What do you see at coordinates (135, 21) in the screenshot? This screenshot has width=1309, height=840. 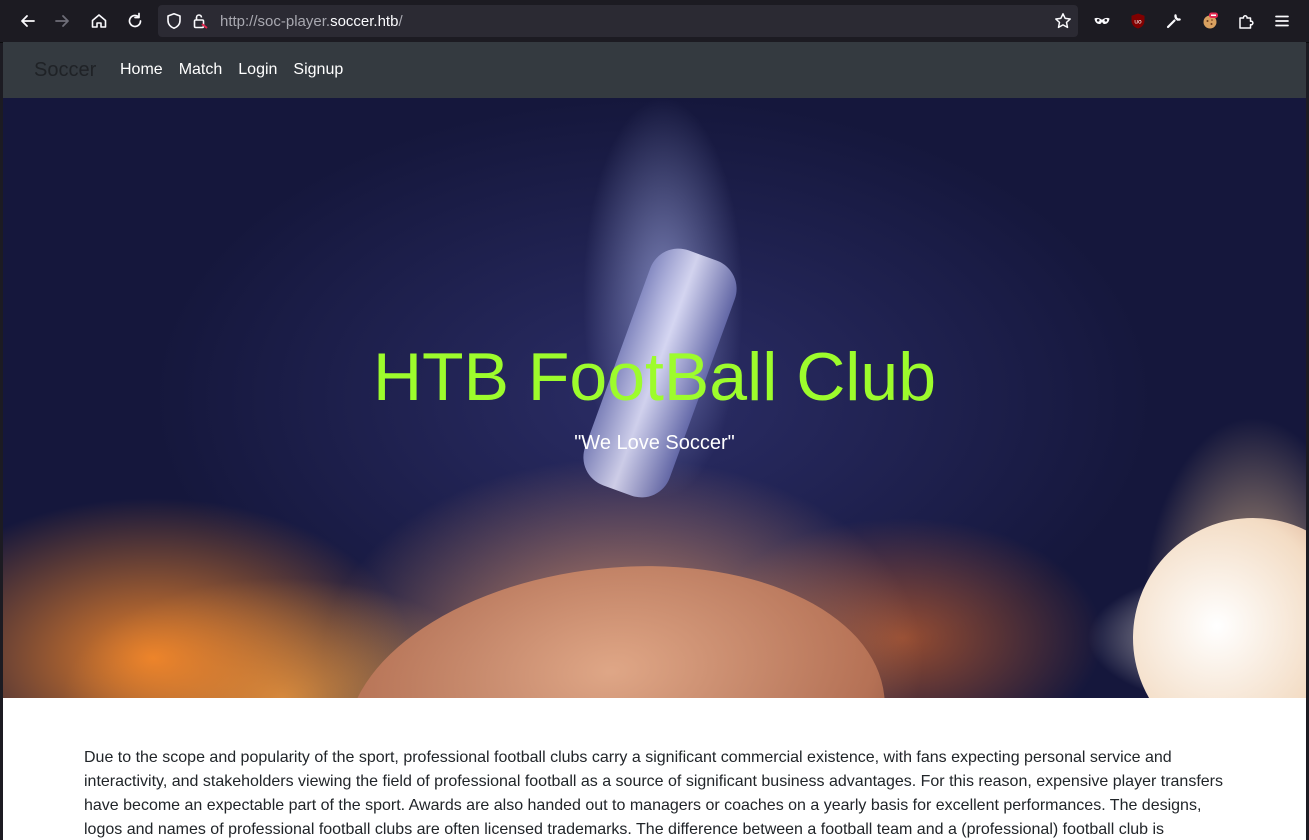 I see `reload-icon` at bounding box center [135, 21].